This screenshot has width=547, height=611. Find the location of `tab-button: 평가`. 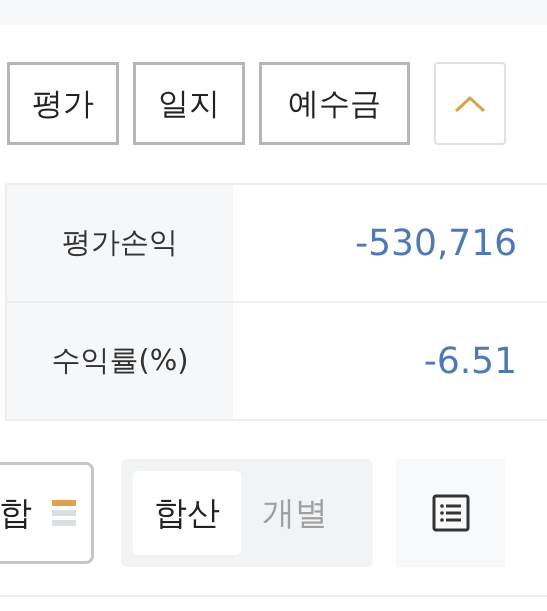

tab-button: 평가 is located at coordinates (63, 103).